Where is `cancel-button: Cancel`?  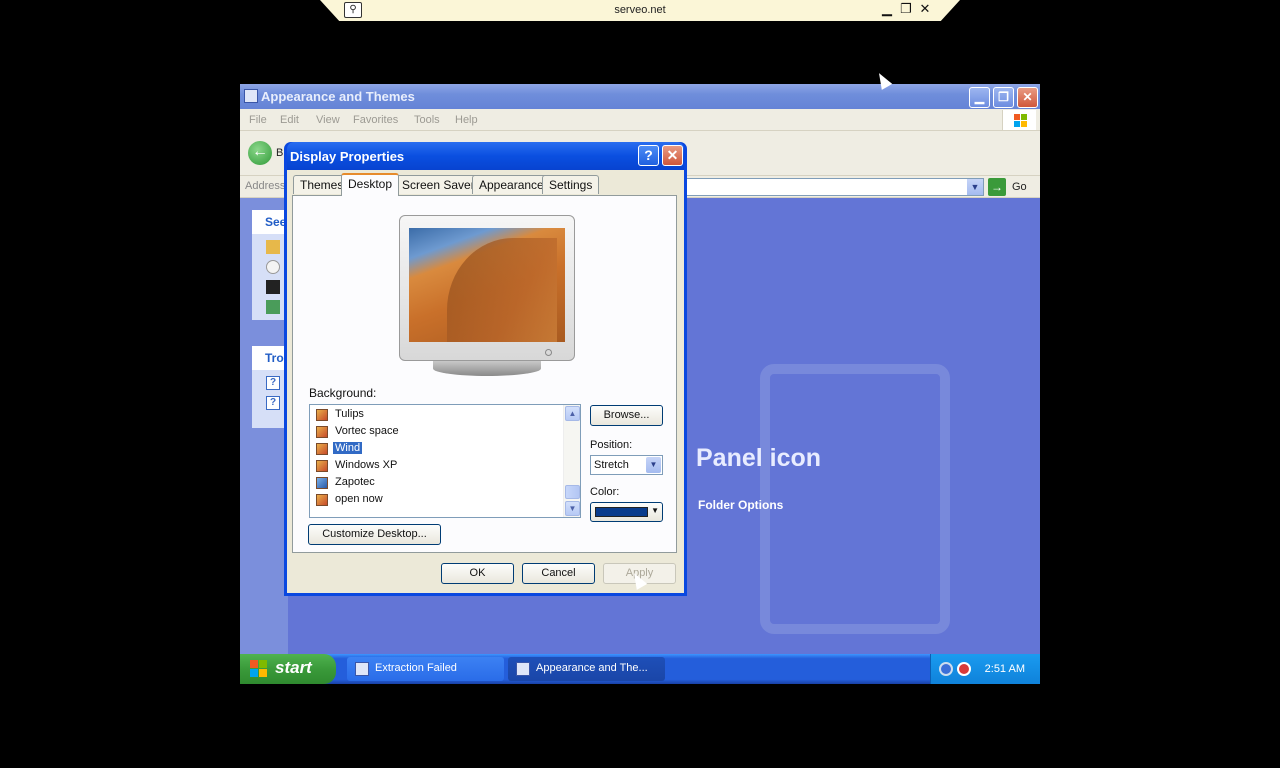 cancel-button: Cancel is located at coordinates (558, 573).